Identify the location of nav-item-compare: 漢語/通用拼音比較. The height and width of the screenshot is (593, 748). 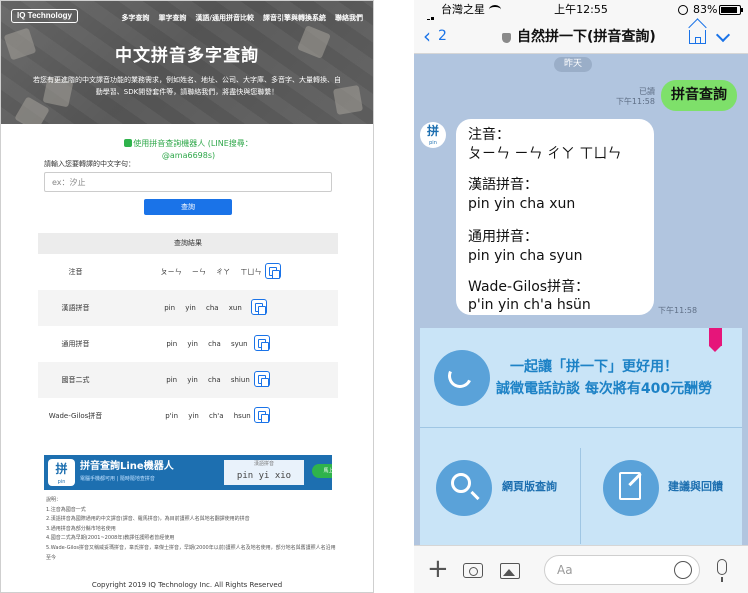
(224, 18).